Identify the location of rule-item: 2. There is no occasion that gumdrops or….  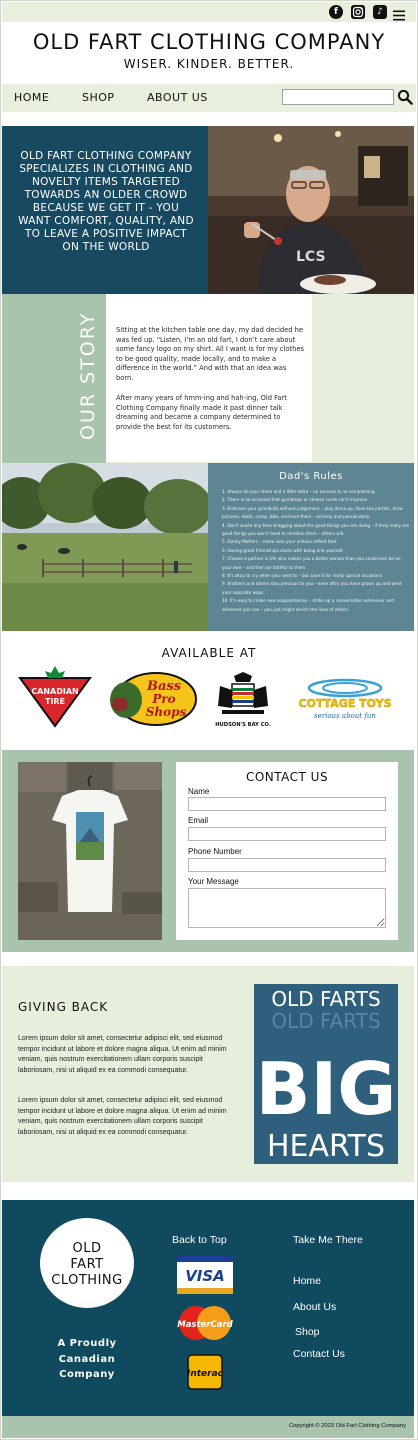
(295, 500).